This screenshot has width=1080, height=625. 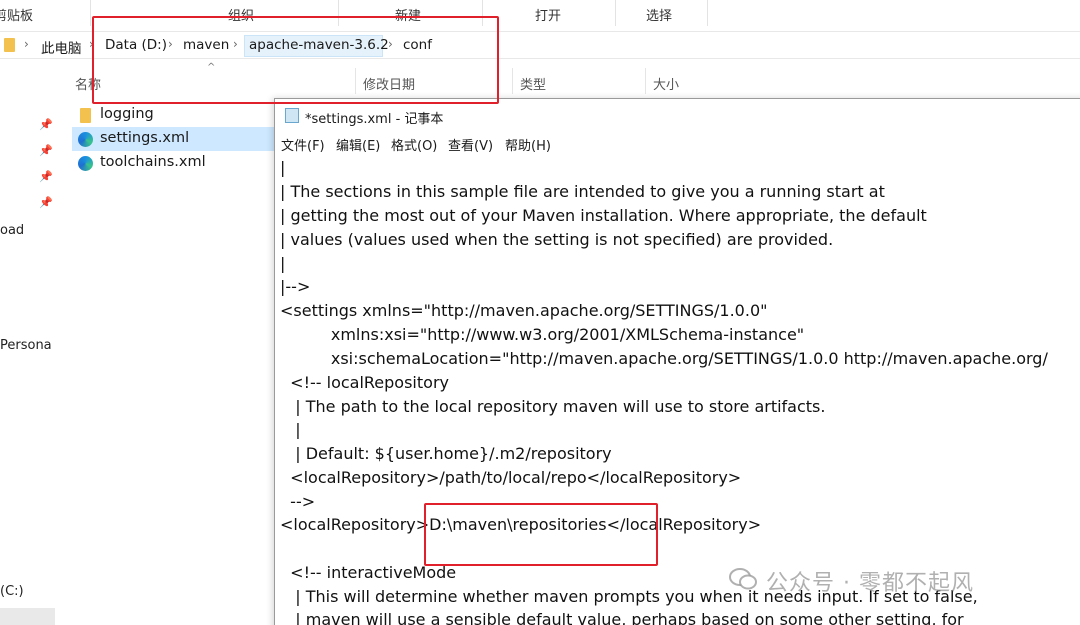 I want to click on notepad-icon, so click(x=292, y=115).